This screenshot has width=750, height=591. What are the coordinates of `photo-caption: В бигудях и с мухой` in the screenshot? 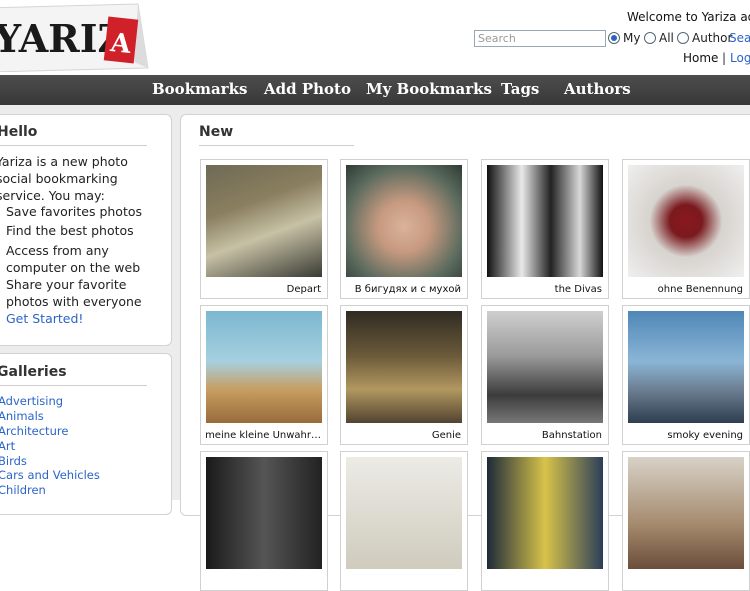 It's located at (408, 289).